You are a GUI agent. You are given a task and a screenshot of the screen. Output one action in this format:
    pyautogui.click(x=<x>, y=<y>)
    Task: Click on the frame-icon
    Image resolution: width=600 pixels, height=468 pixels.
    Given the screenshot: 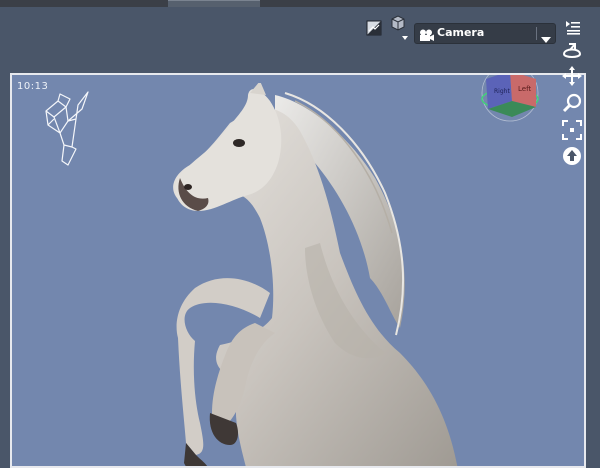 What is the action you would take?
    pyautogui.click(x=572, y=130)
    